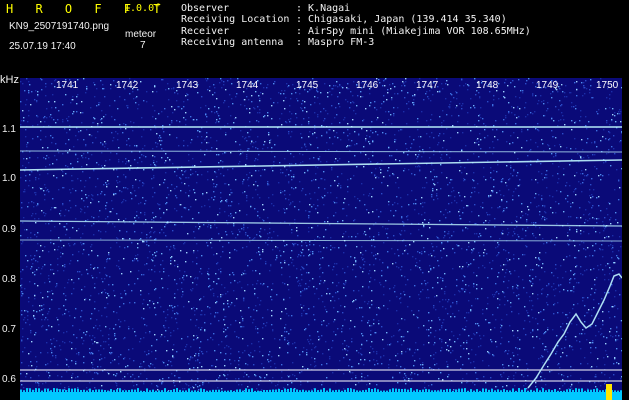  Describe the element at coordinates (232, 42) in the screenshot. I see `antenna-label: Receiving antenna` at that location.